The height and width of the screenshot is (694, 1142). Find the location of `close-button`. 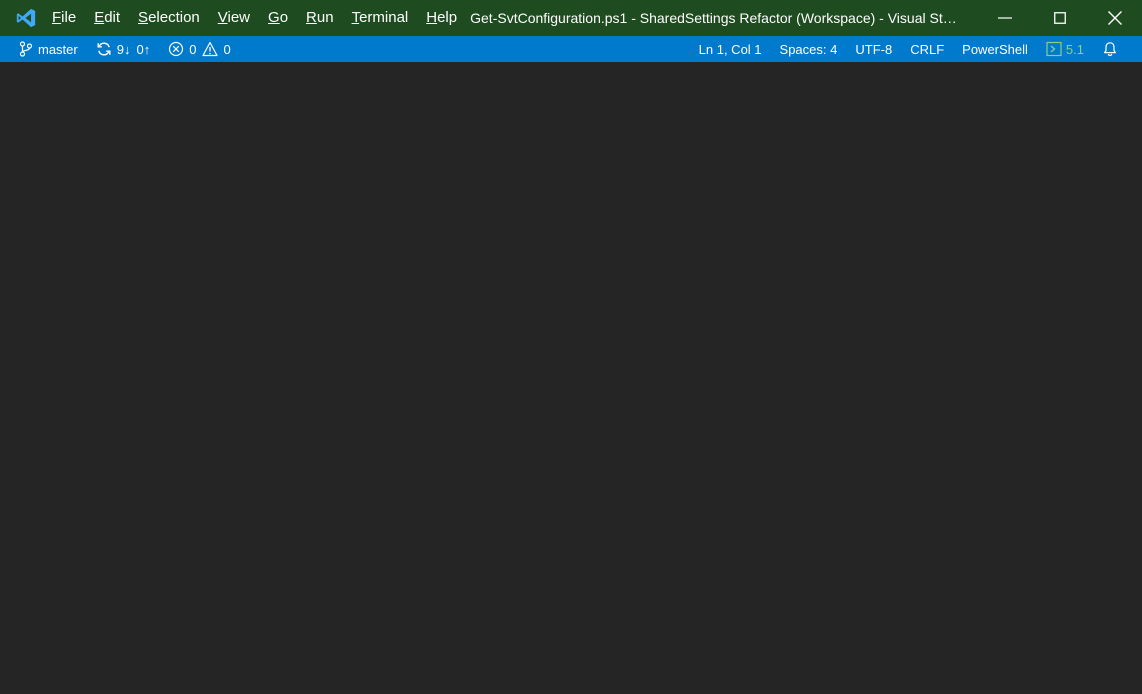

close-button is located at coordinates (1114, 18).